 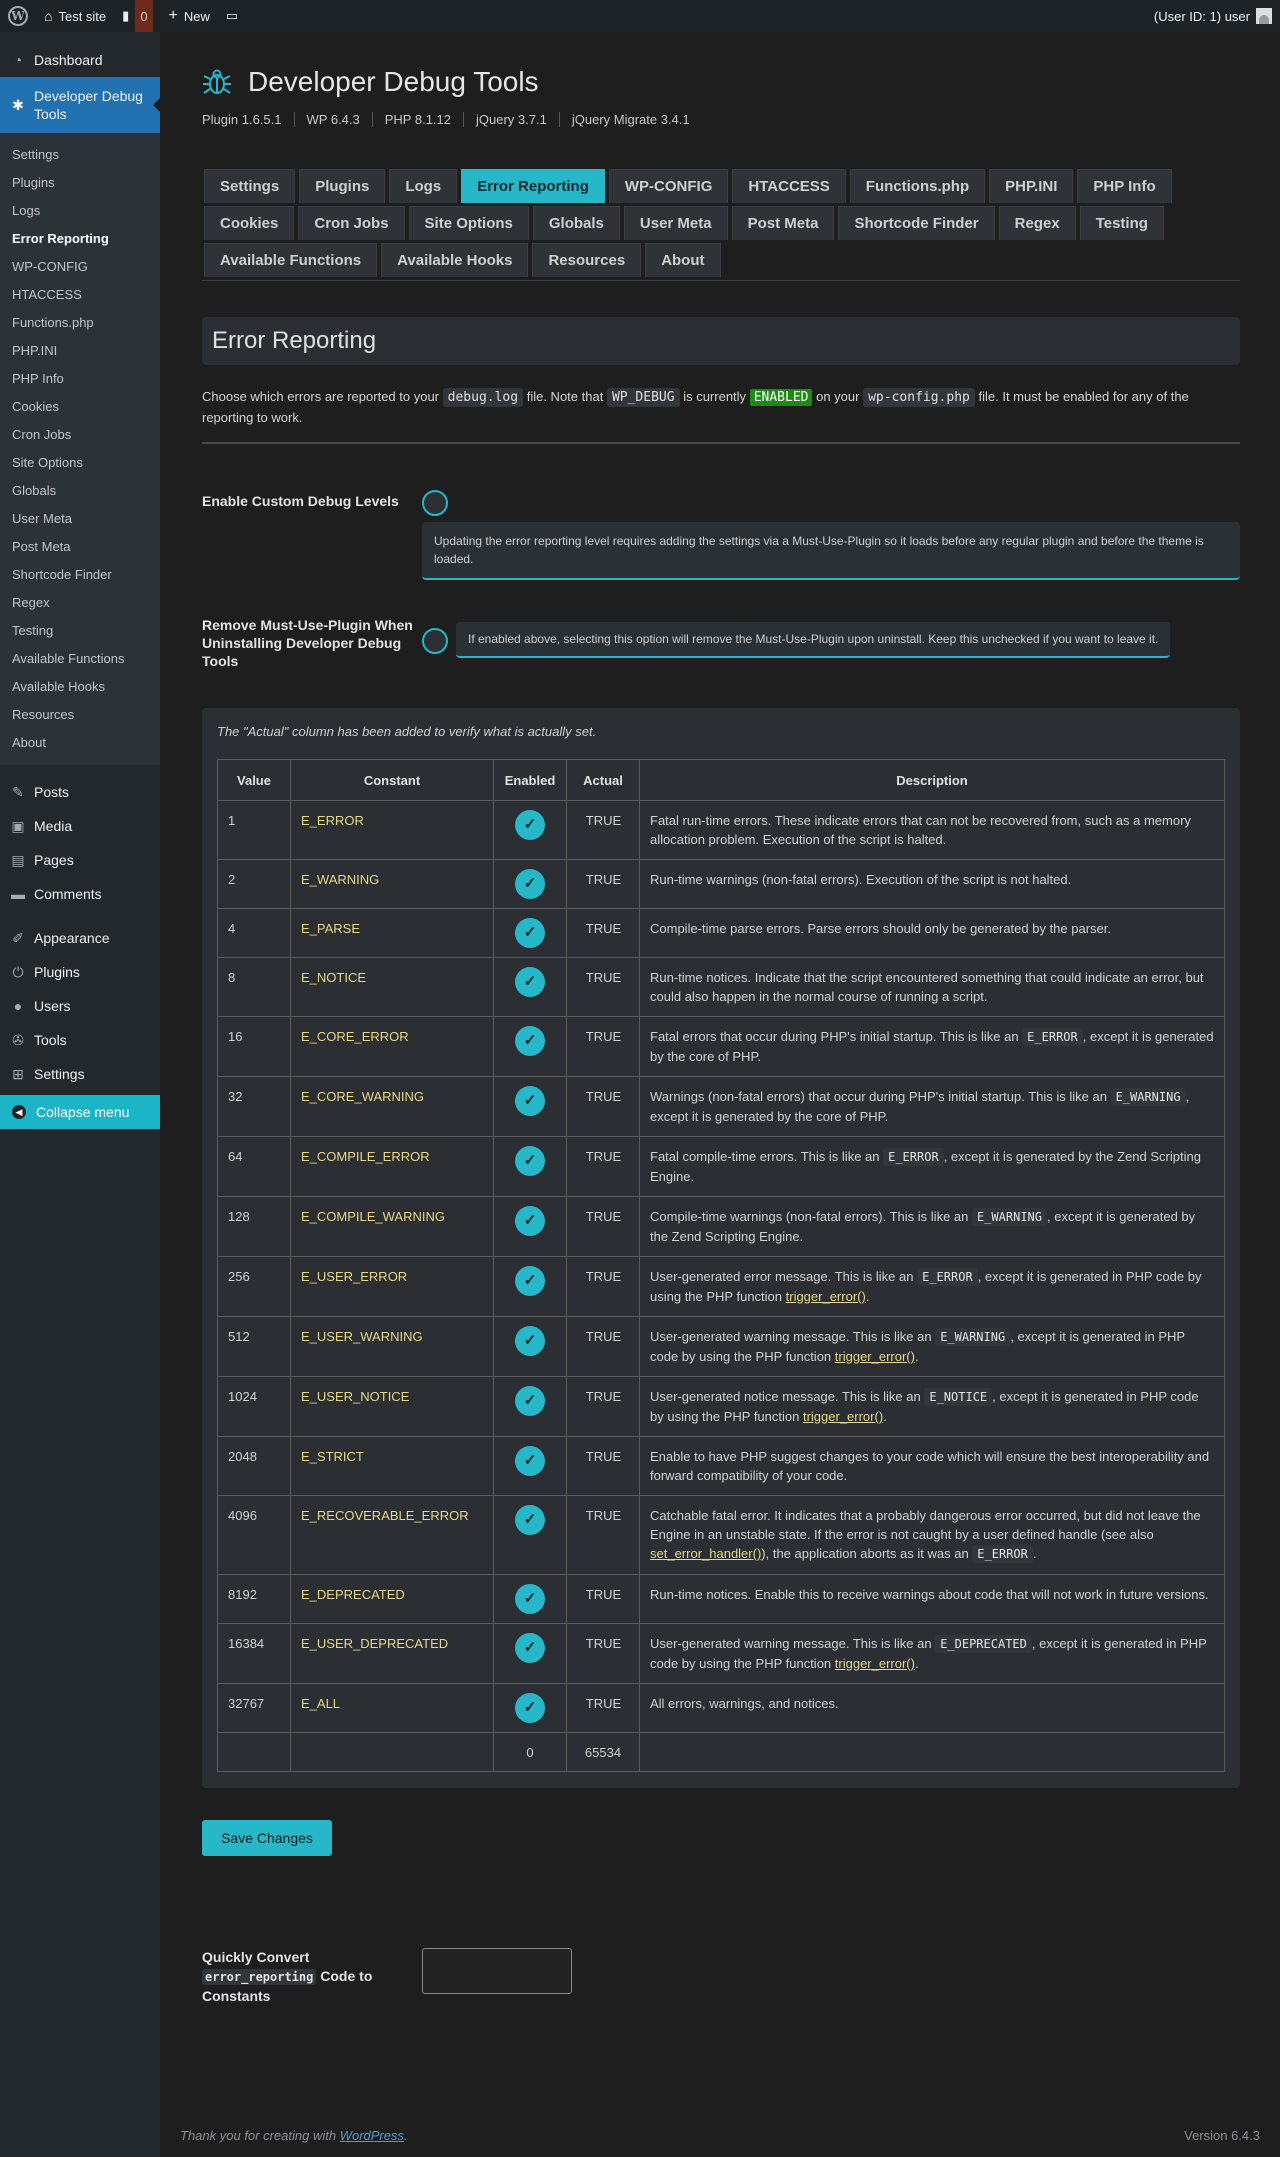 I want to click on book-icon: ▭, so click(x=232, y=16).